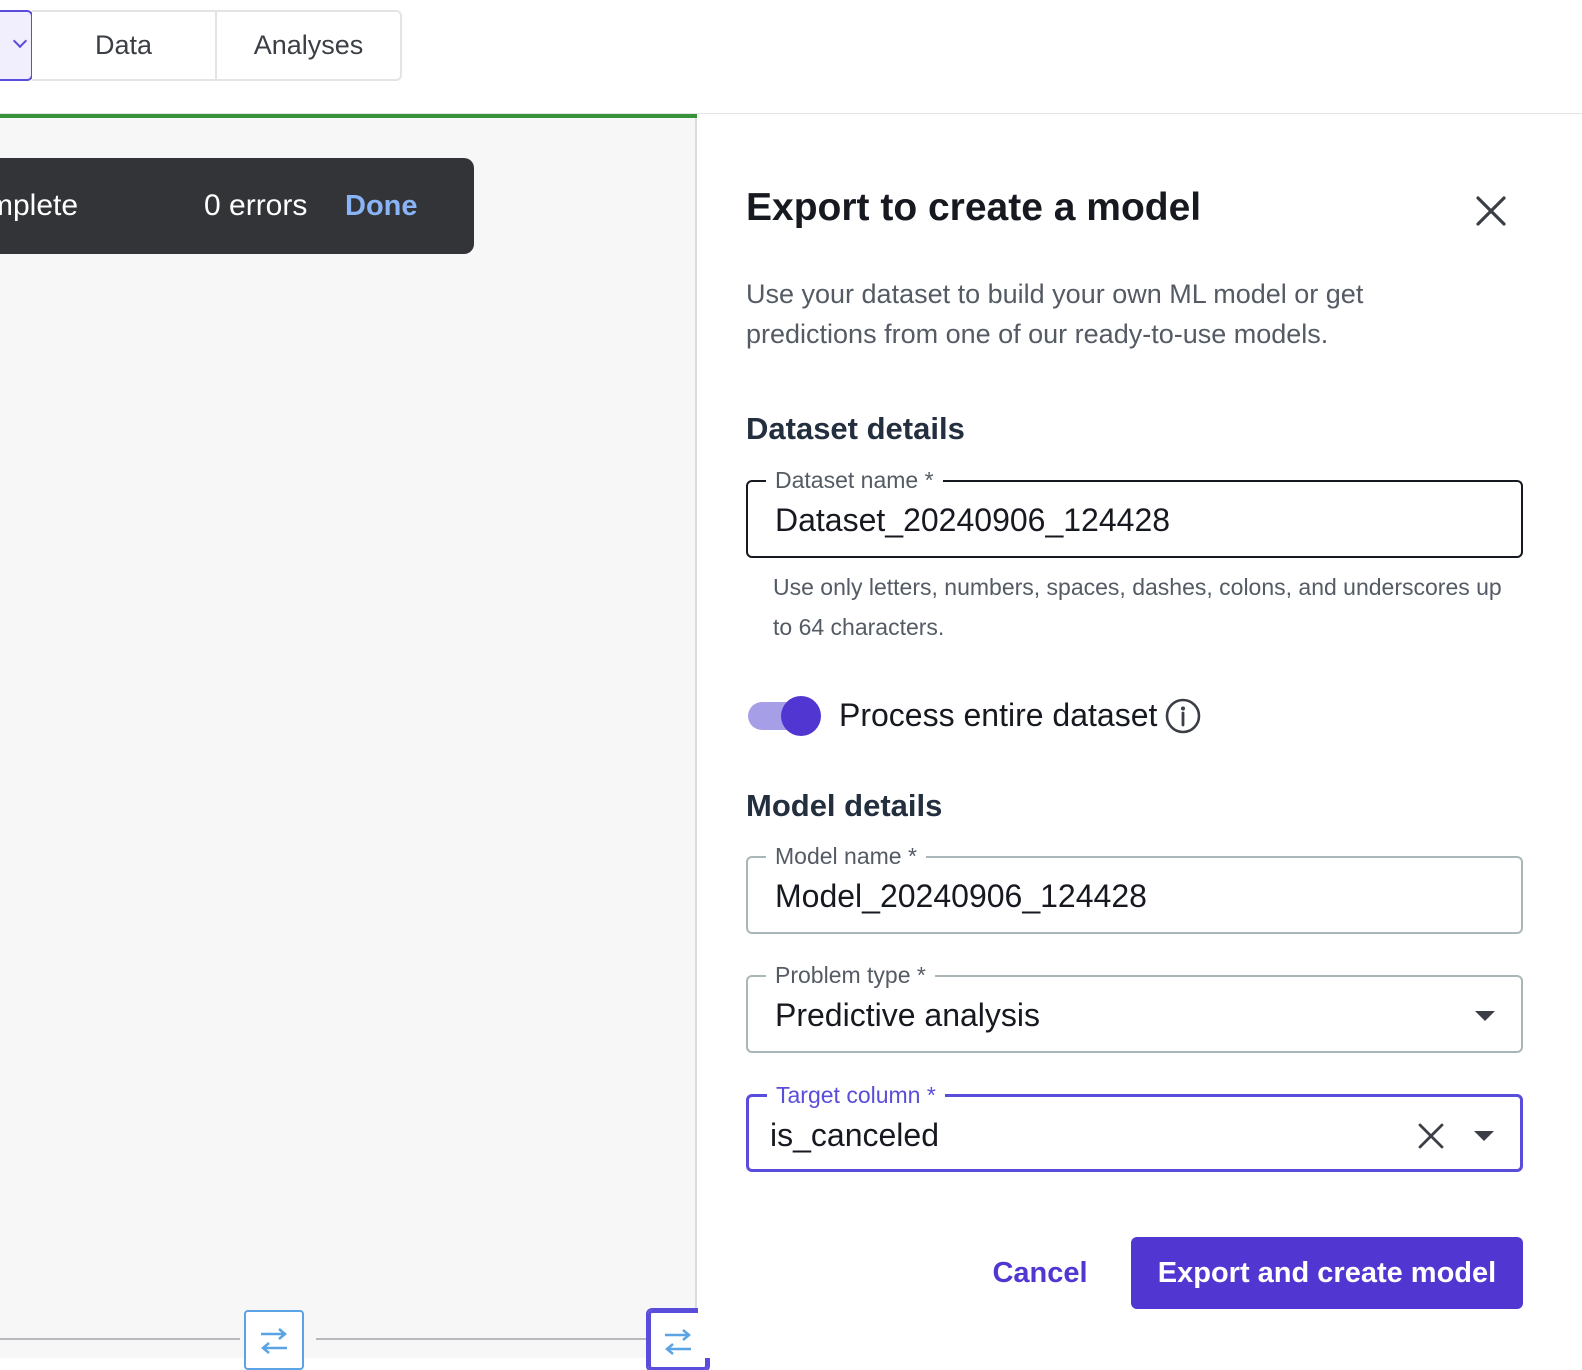 This screenshot has width=1582, height=1370. What do you see at coordinates (854, 1135) in the screenshot?
I see `target-column-value: is_canceled` at bounding box center [854, 1135].